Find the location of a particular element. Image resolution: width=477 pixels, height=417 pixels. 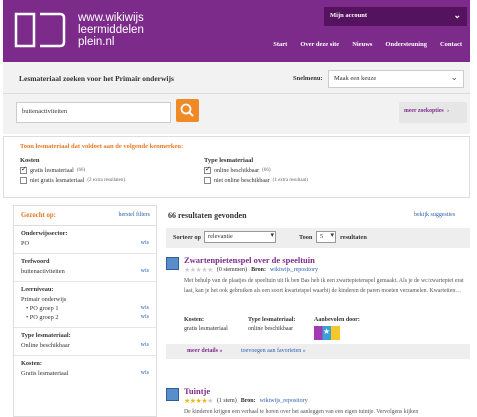

site-logo-text: www.wikiwijs leermiddelen plein.nl is located at coordinates (111, 30).